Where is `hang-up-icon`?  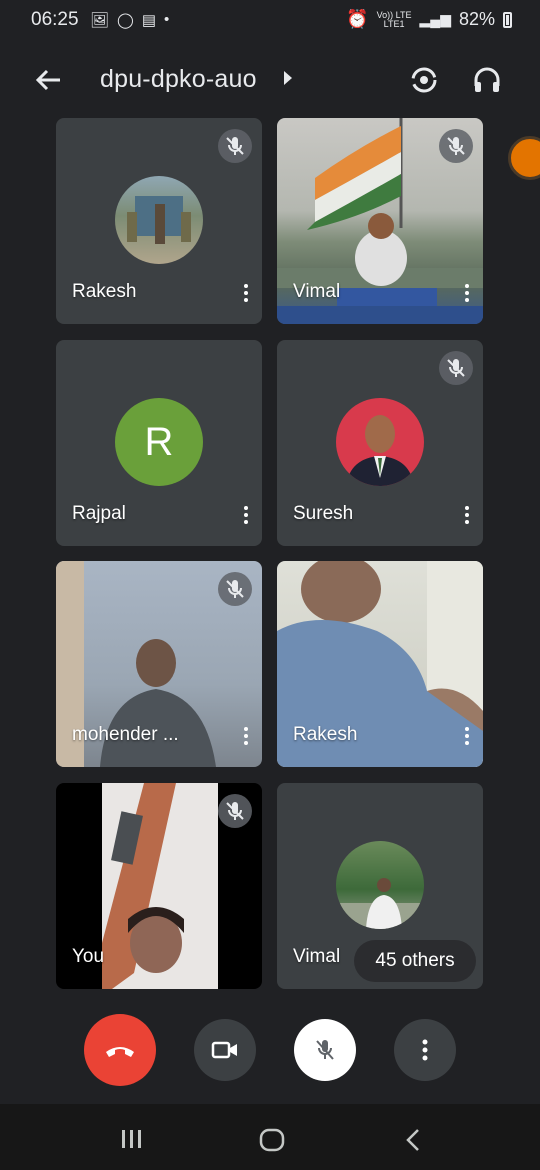 hang-up-icon is located at coordinates (120, 1052).